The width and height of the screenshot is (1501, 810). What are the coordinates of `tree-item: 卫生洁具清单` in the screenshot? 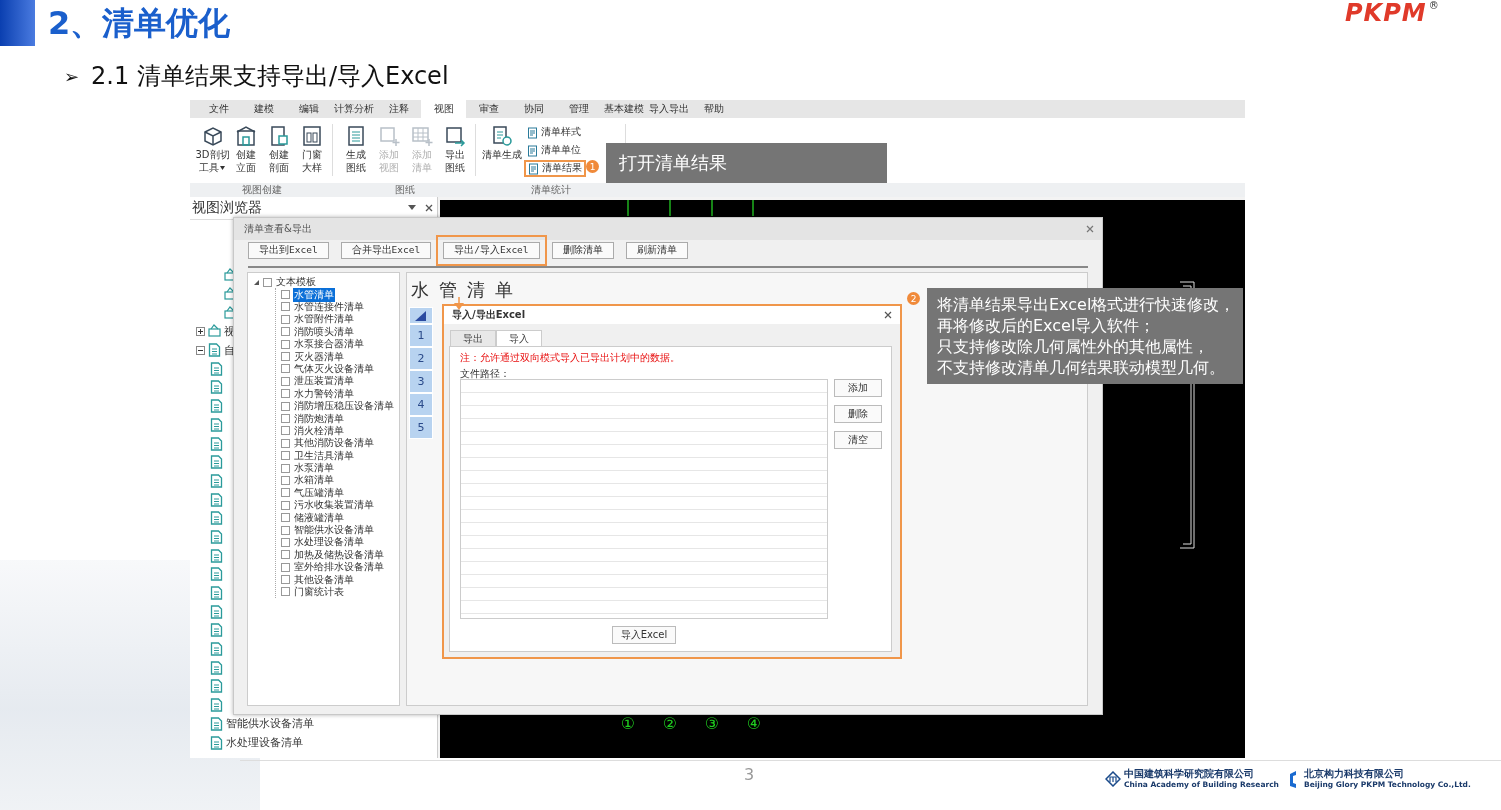 It's located at (324, 455).